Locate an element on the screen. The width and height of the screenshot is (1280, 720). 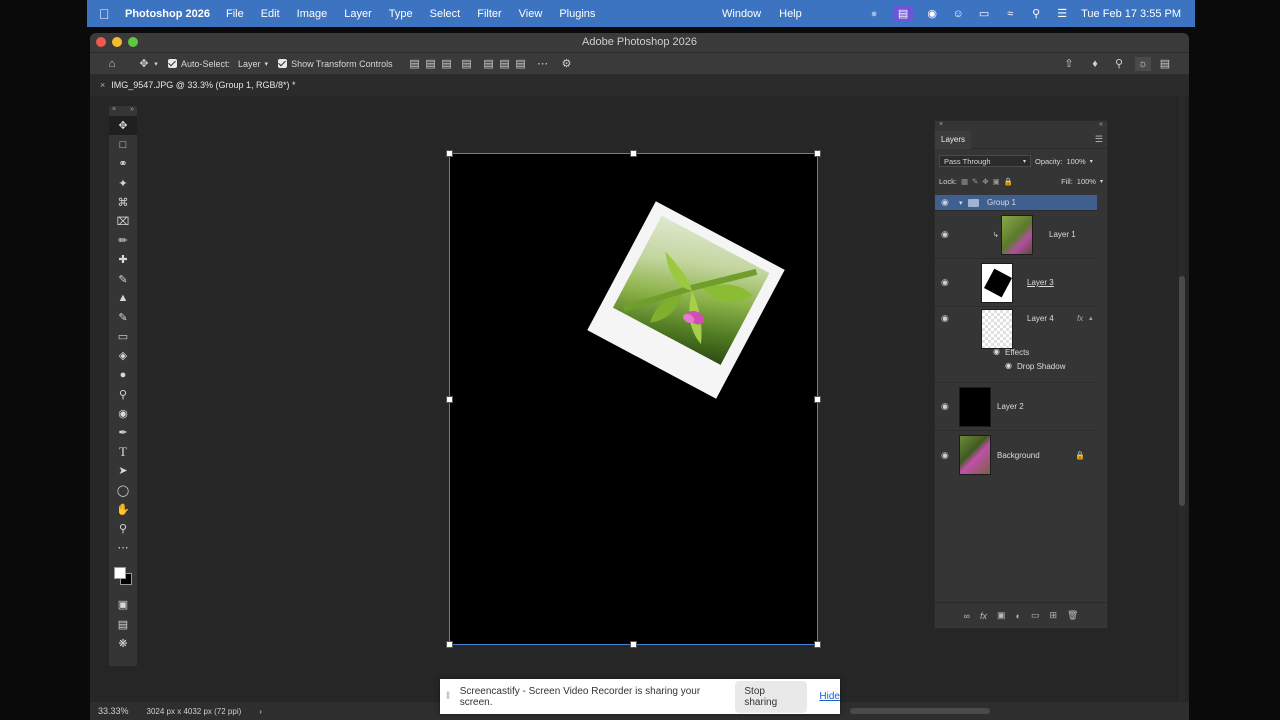
eraser-tool: ▭ is located at coordinates (123, 336).